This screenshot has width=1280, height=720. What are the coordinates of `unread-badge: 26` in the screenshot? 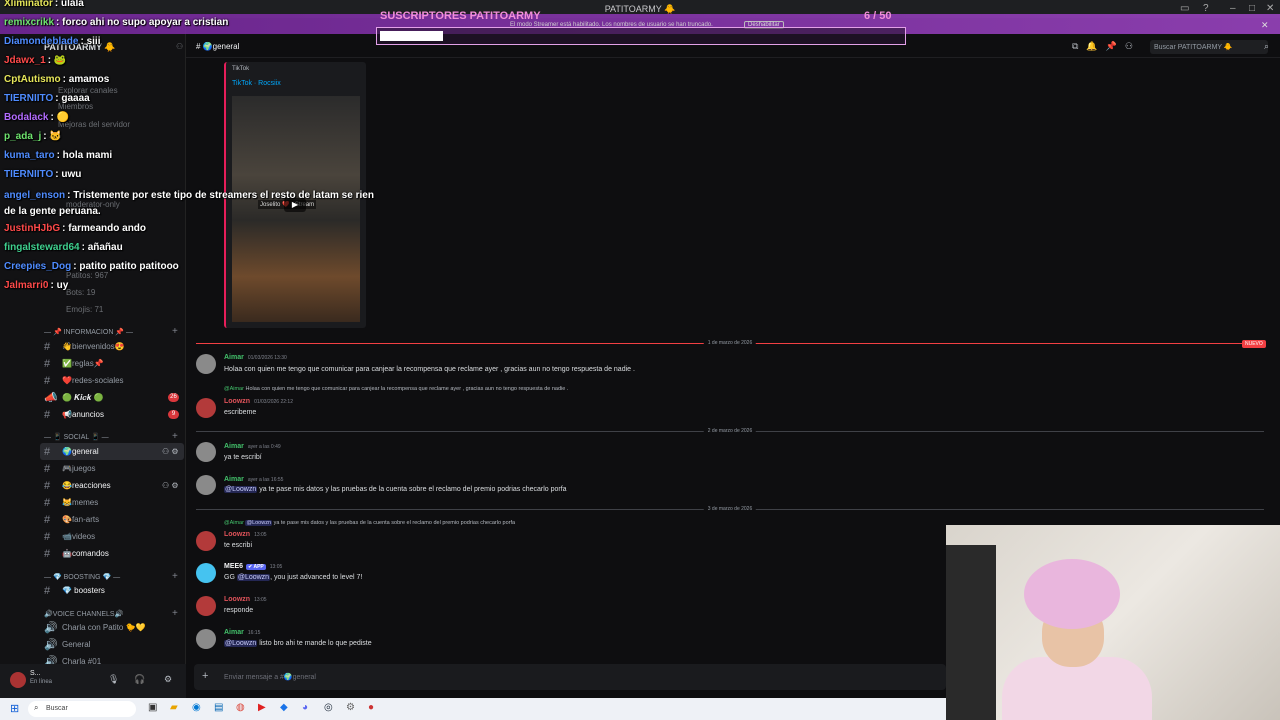 It's located at (173, 397).